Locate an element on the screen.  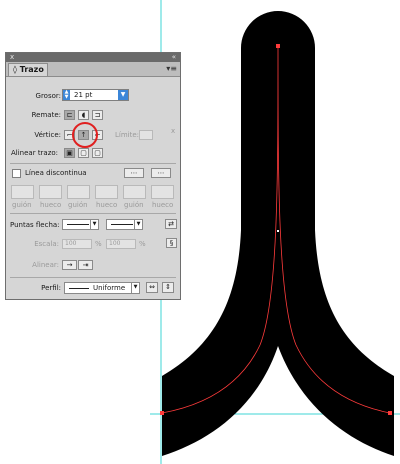
align-outside-button: ▢ is located at coordinates (97, 153).